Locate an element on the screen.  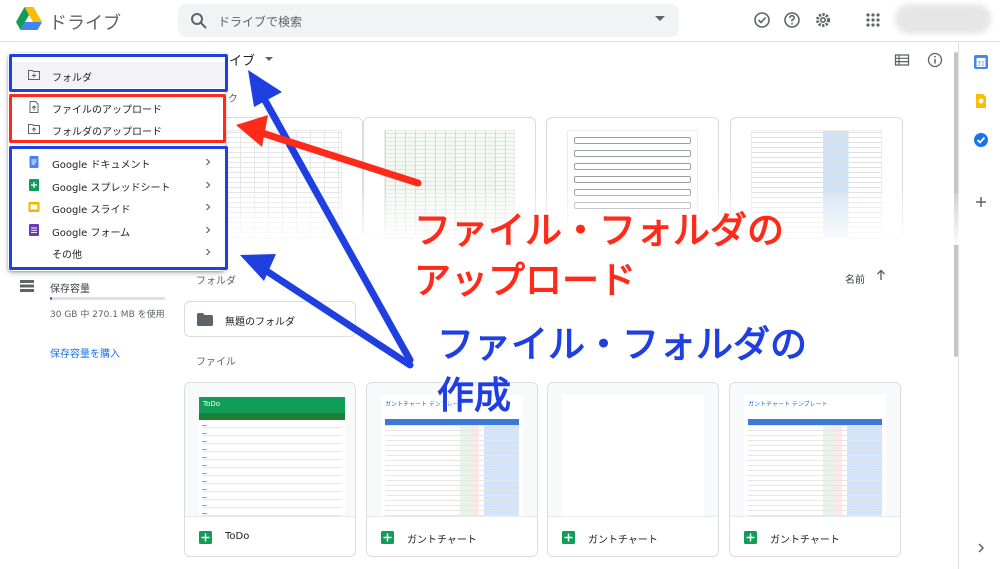
files-section-label: ファイル is located at coordinates (216, 362).